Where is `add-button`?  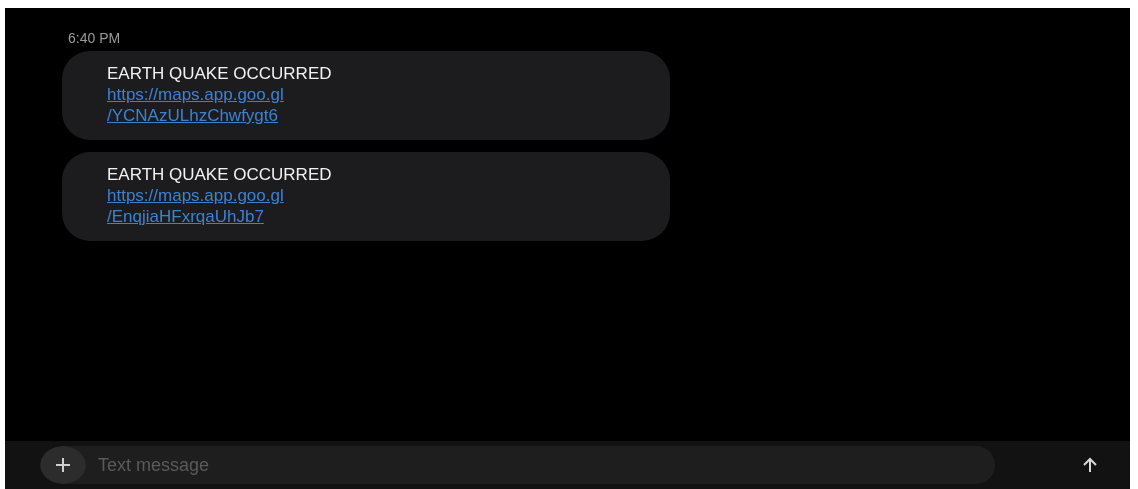 add-button is located at coordinates (63, 465).